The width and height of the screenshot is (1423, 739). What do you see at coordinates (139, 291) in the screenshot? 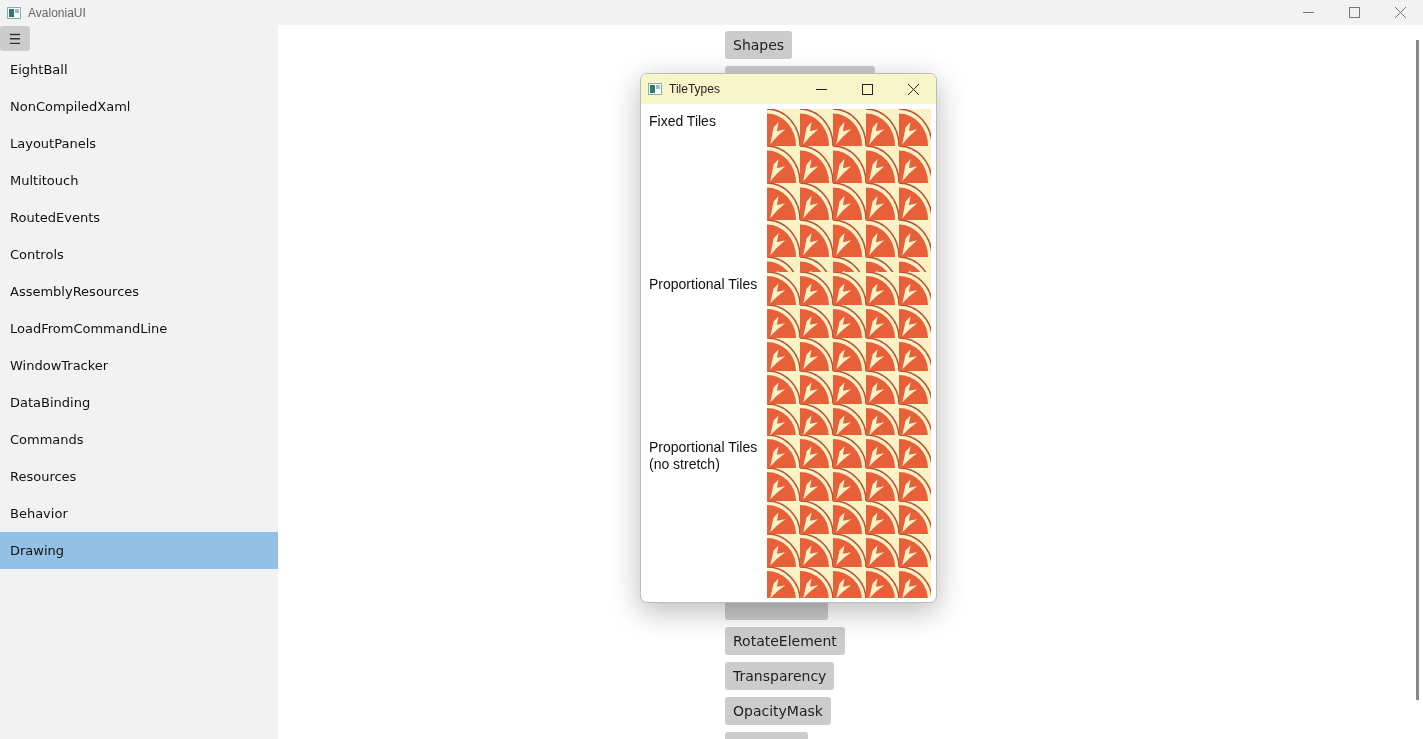
I see `sidebar-item: AssemblyResources` at bounding box center [139, 291].